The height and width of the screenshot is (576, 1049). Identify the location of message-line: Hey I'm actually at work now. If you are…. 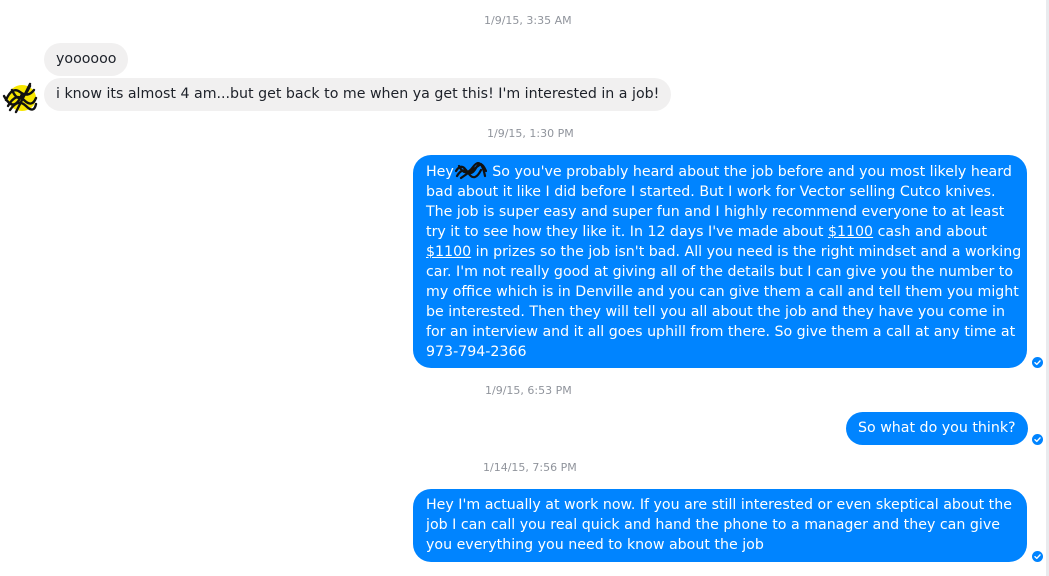
(719, 505).